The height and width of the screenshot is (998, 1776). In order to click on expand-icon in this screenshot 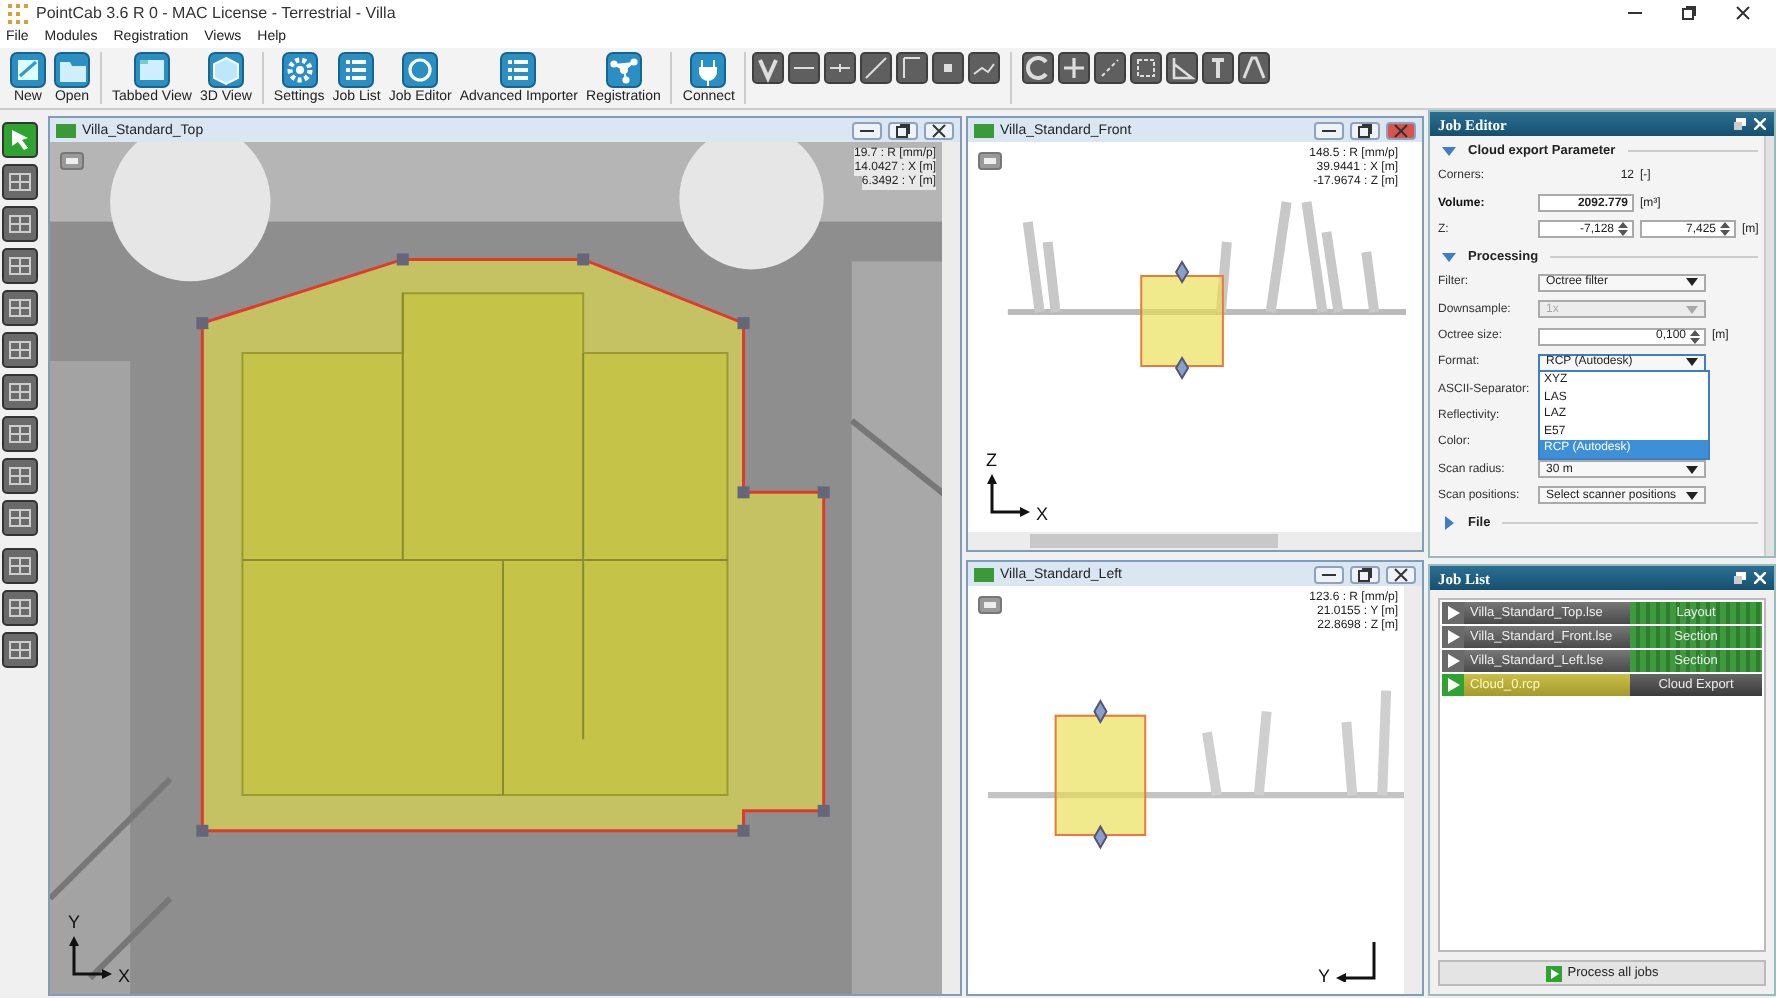, I will do `click(1449, 522)`.